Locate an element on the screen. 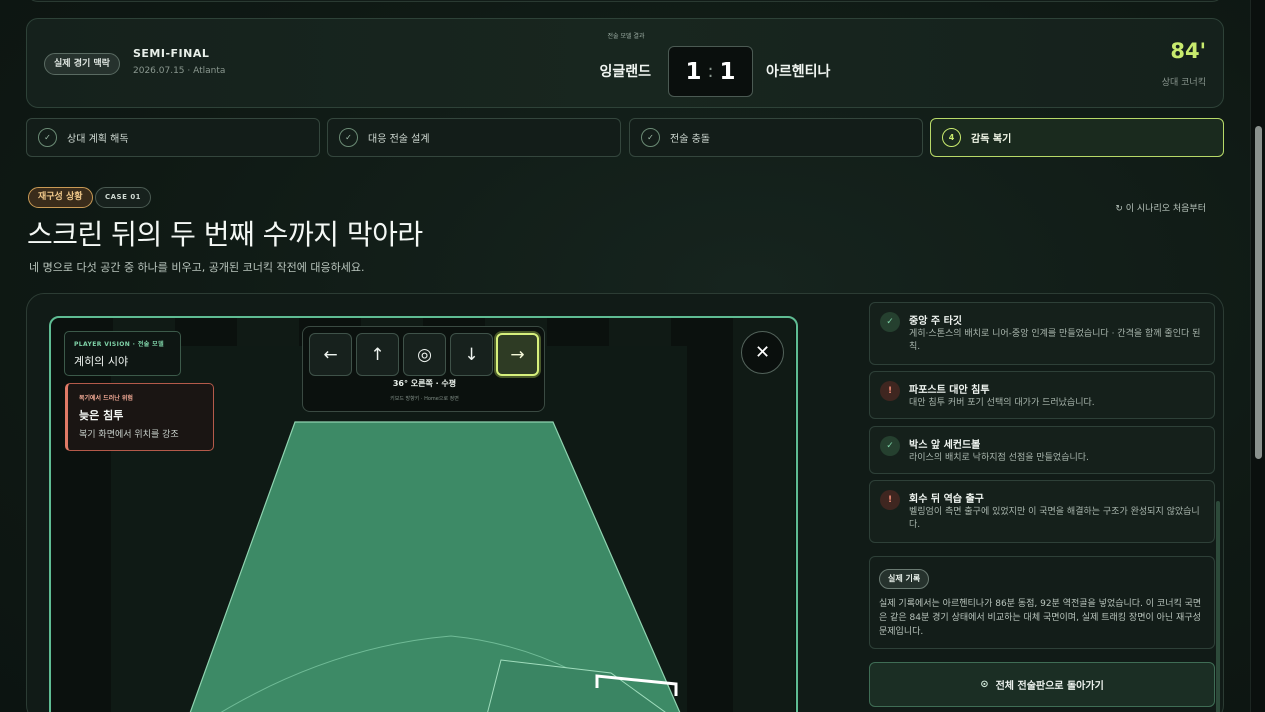 The width and height of the screenshot is (1265, 712). insight-card: ✓ 박스 앞 세컨드볼 라이스의 배치로 낙하지점 선점을 만들었습니다. is located at coordinates (1042, 450).